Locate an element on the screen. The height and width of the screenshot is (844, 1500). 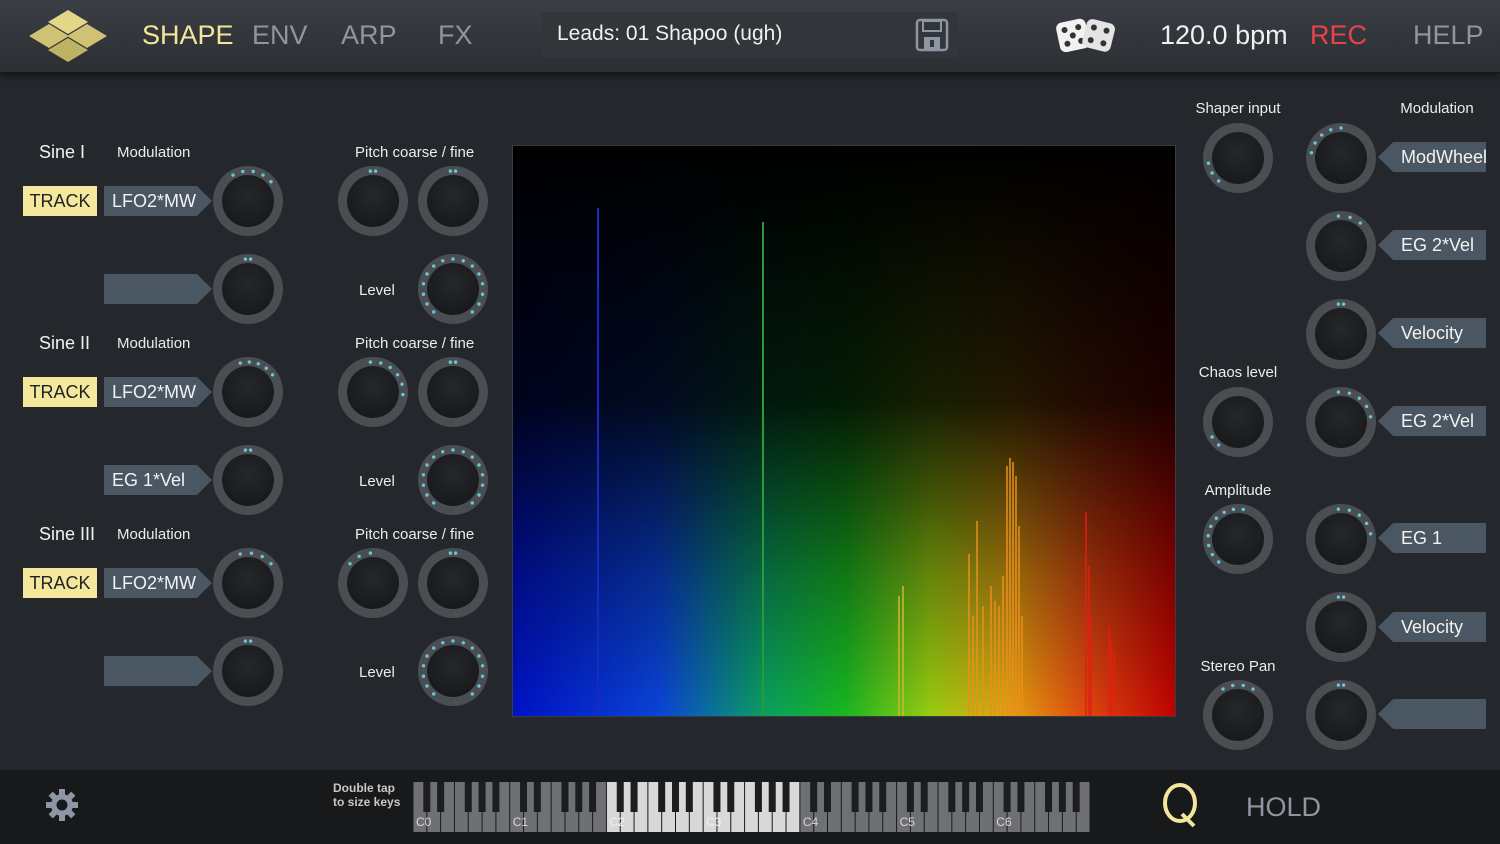
amplitude-label: Amplitude is located at coordinates (1238, 490).